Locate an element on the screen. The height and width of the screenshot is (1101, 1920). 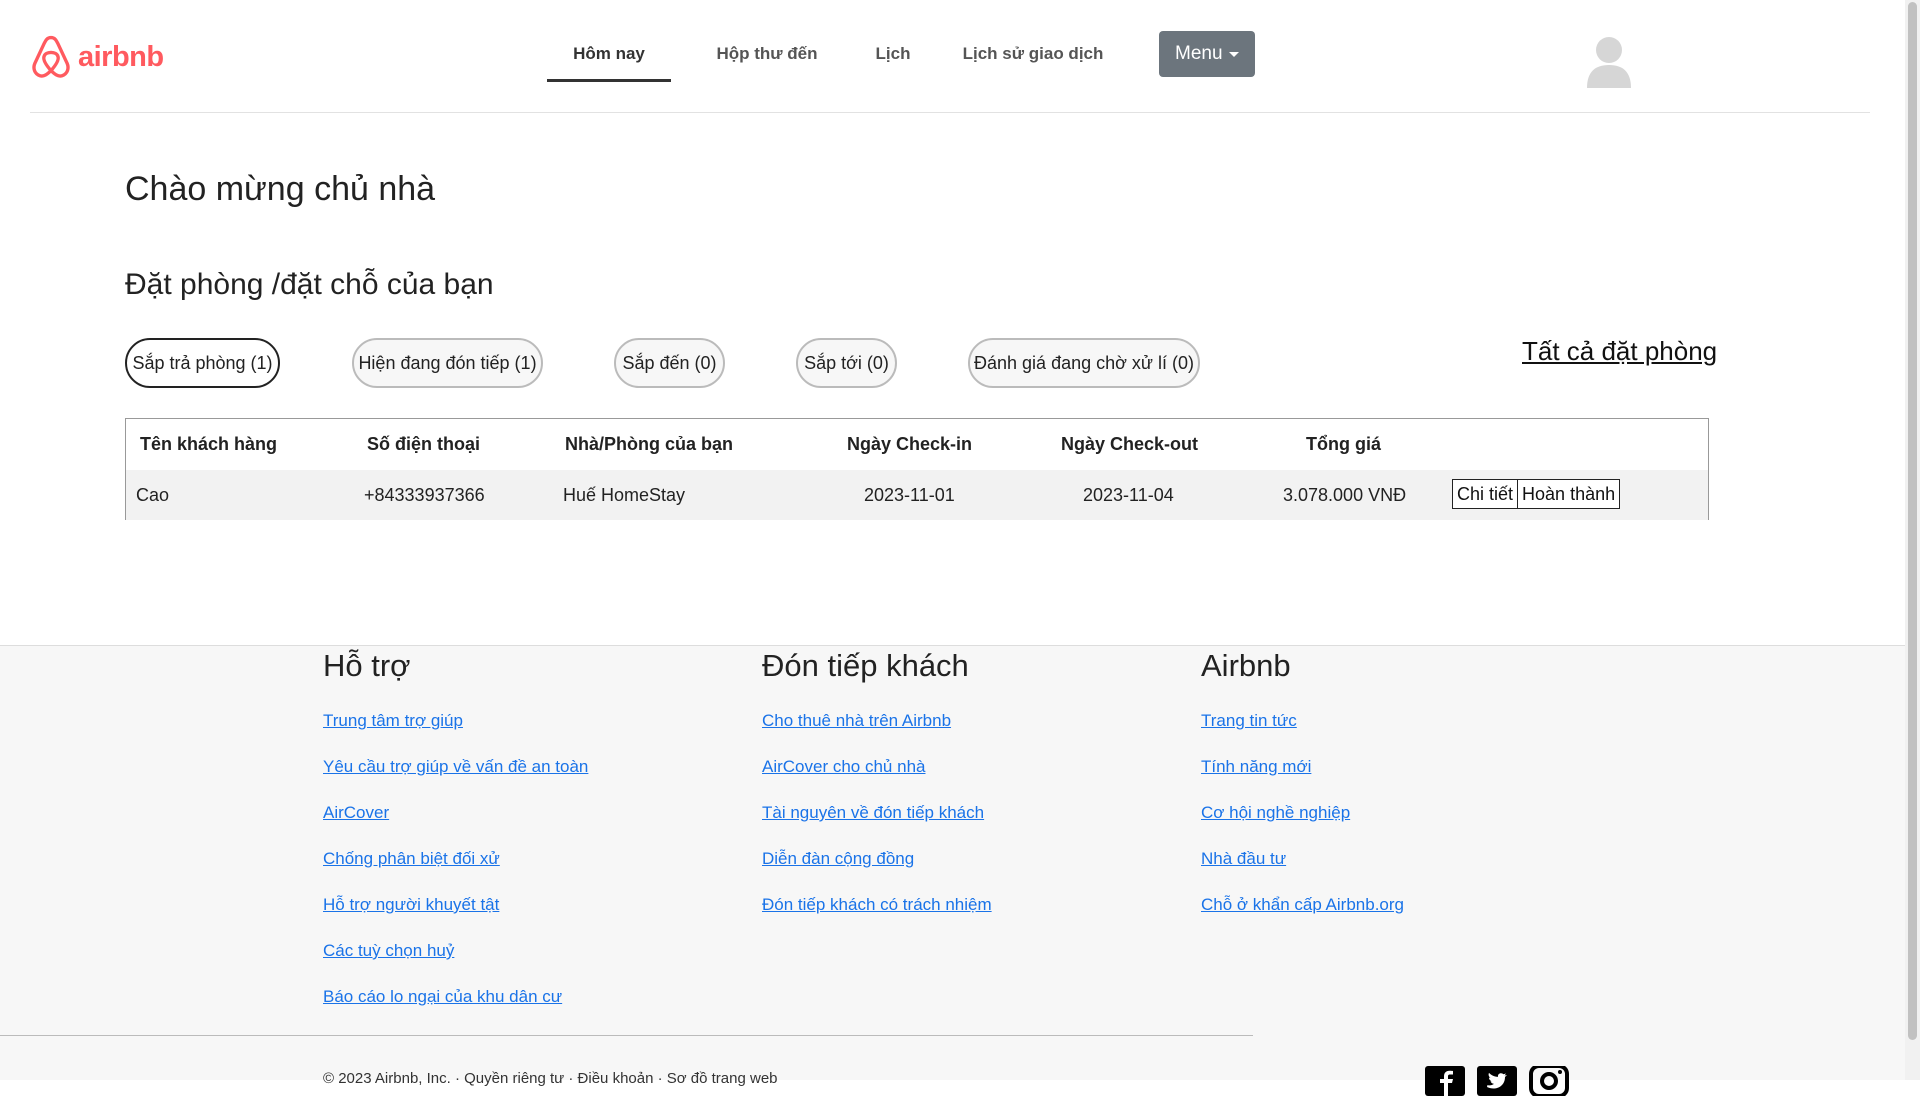
filter-pending-reviews: Đánh giá đang chờ xử lí (0) is located at coordinates (1084, 363).